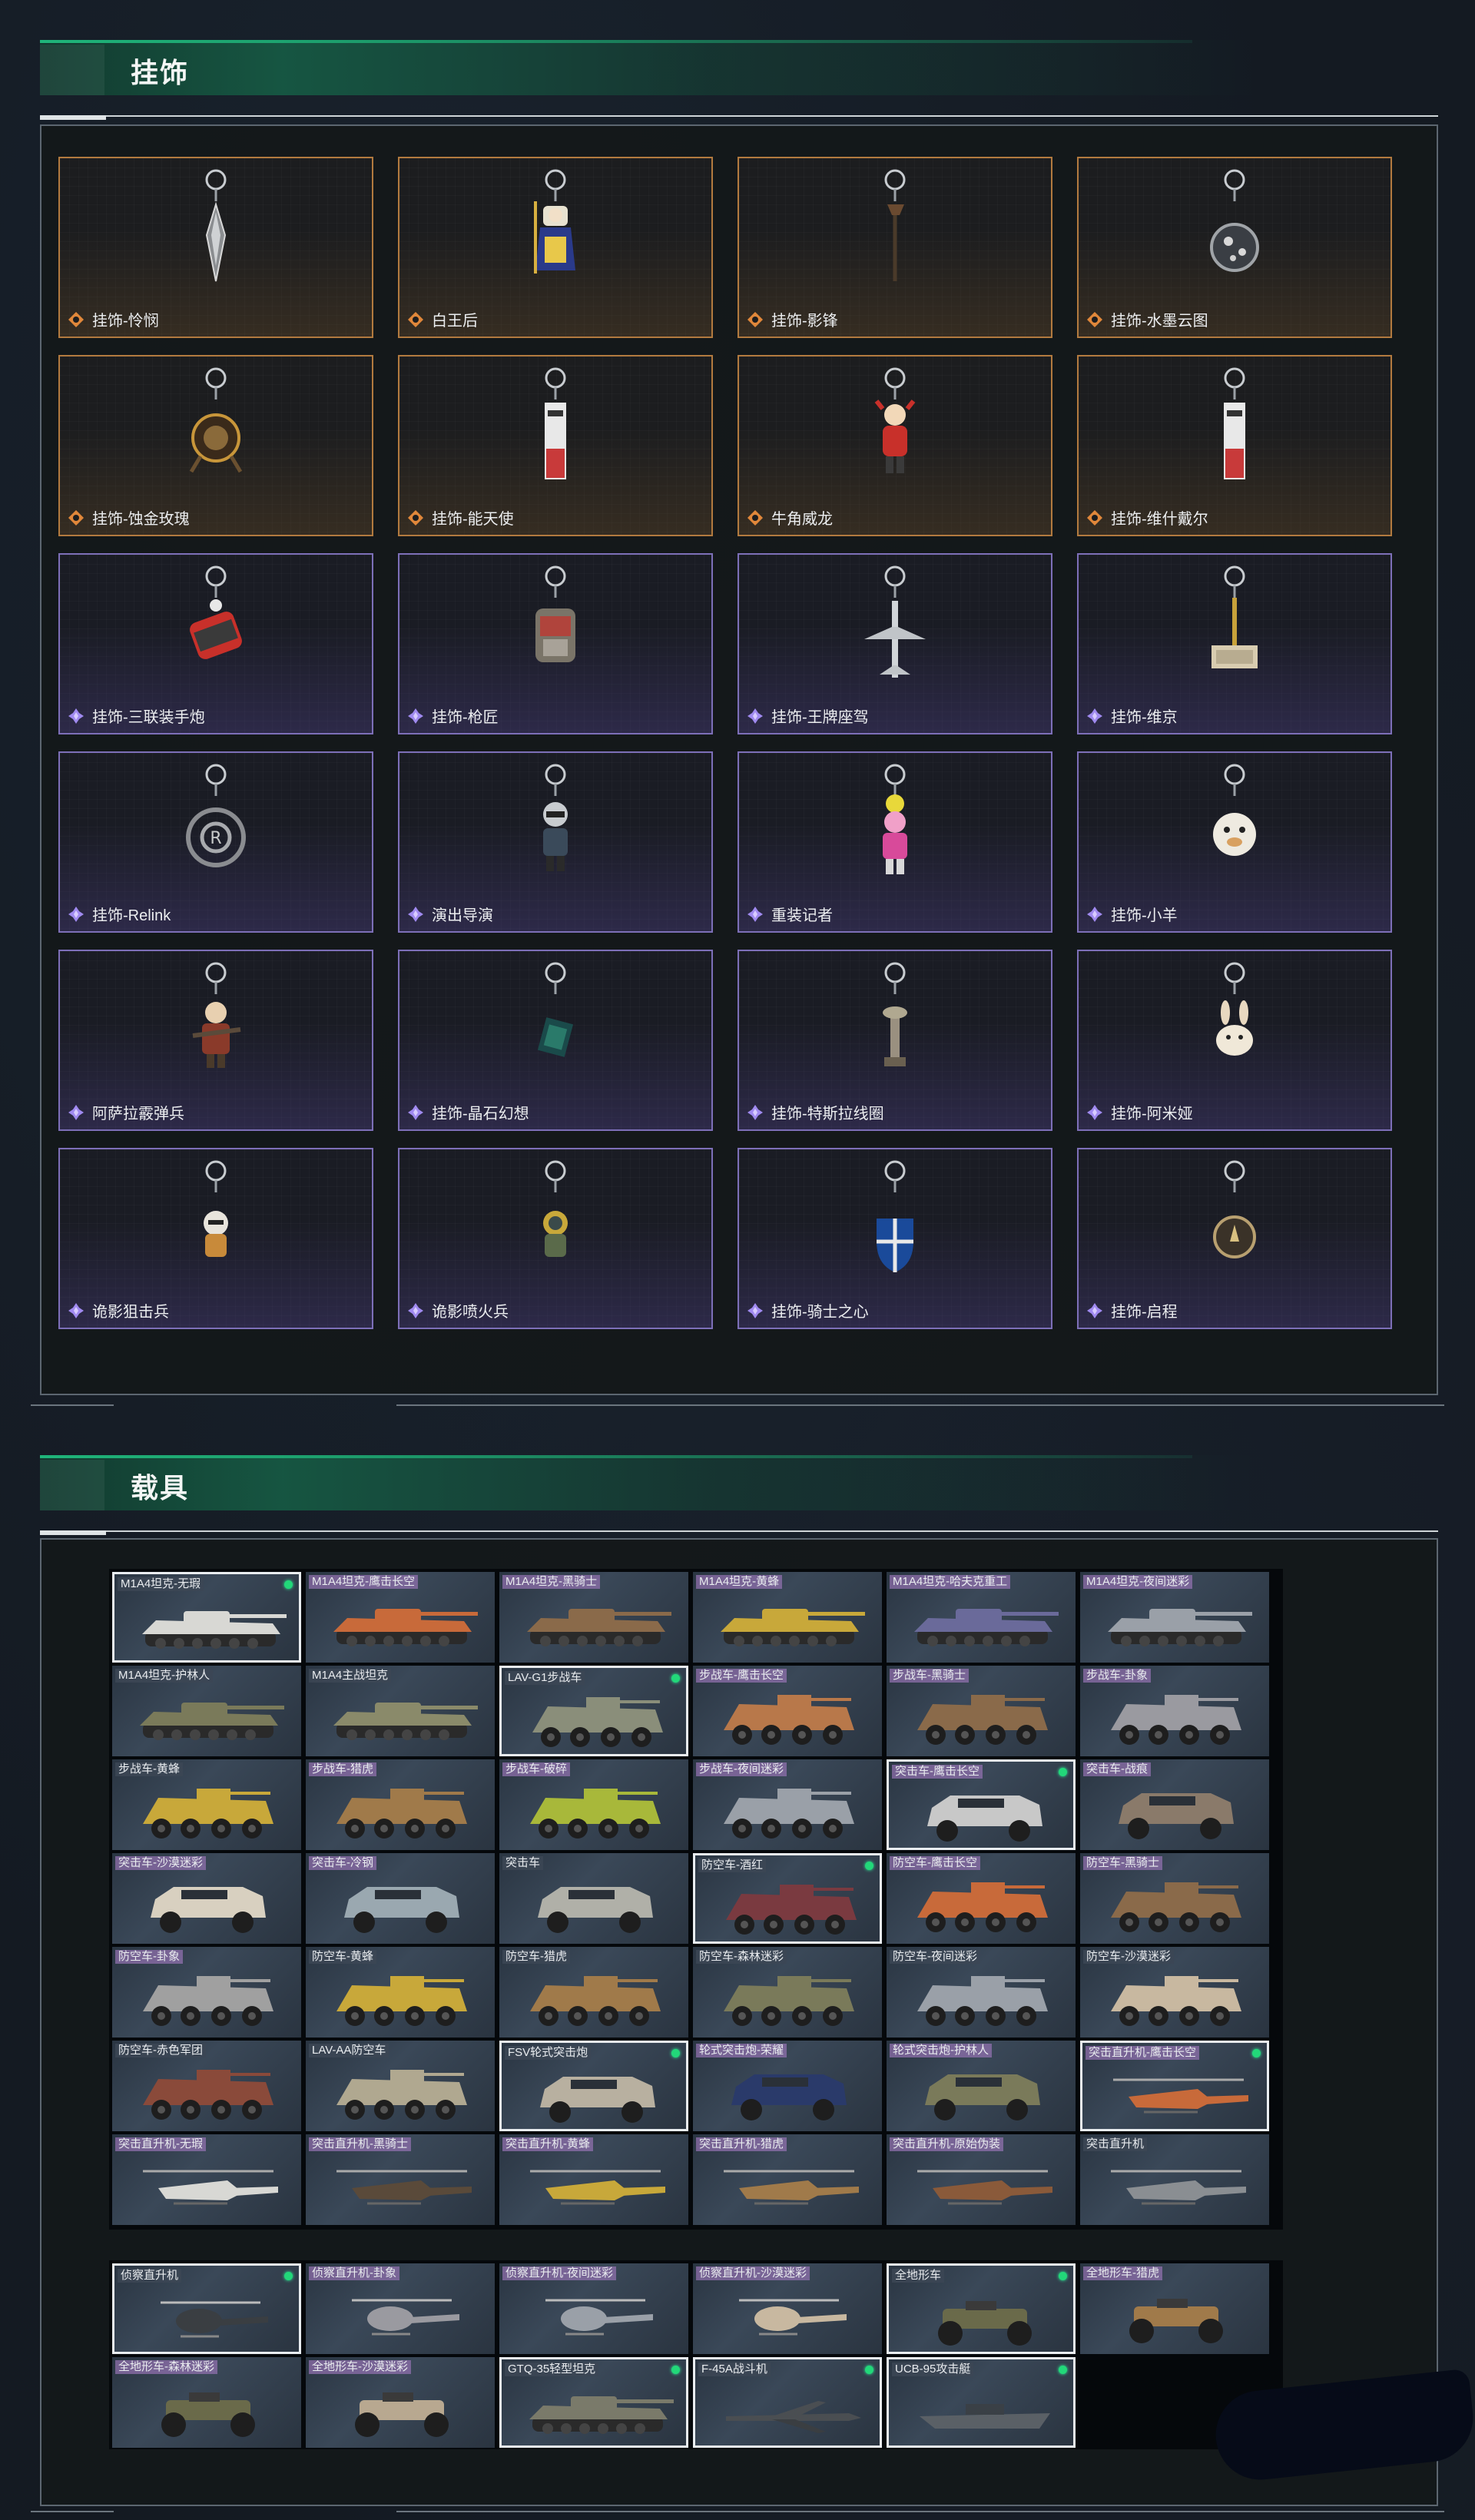 This screenshot has height=2520, width=1475. What do you see at coordinates (789, 2094) in the screenshot?
I see `car-vehicle-icon` at bounding box center [789, 2094].